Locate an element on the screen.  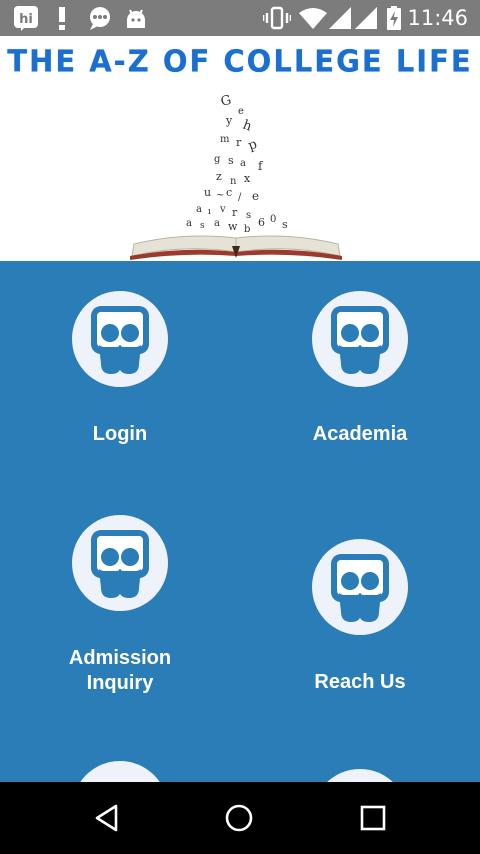
status-bar: hi 11:46 is located at coordinates (240, 18).